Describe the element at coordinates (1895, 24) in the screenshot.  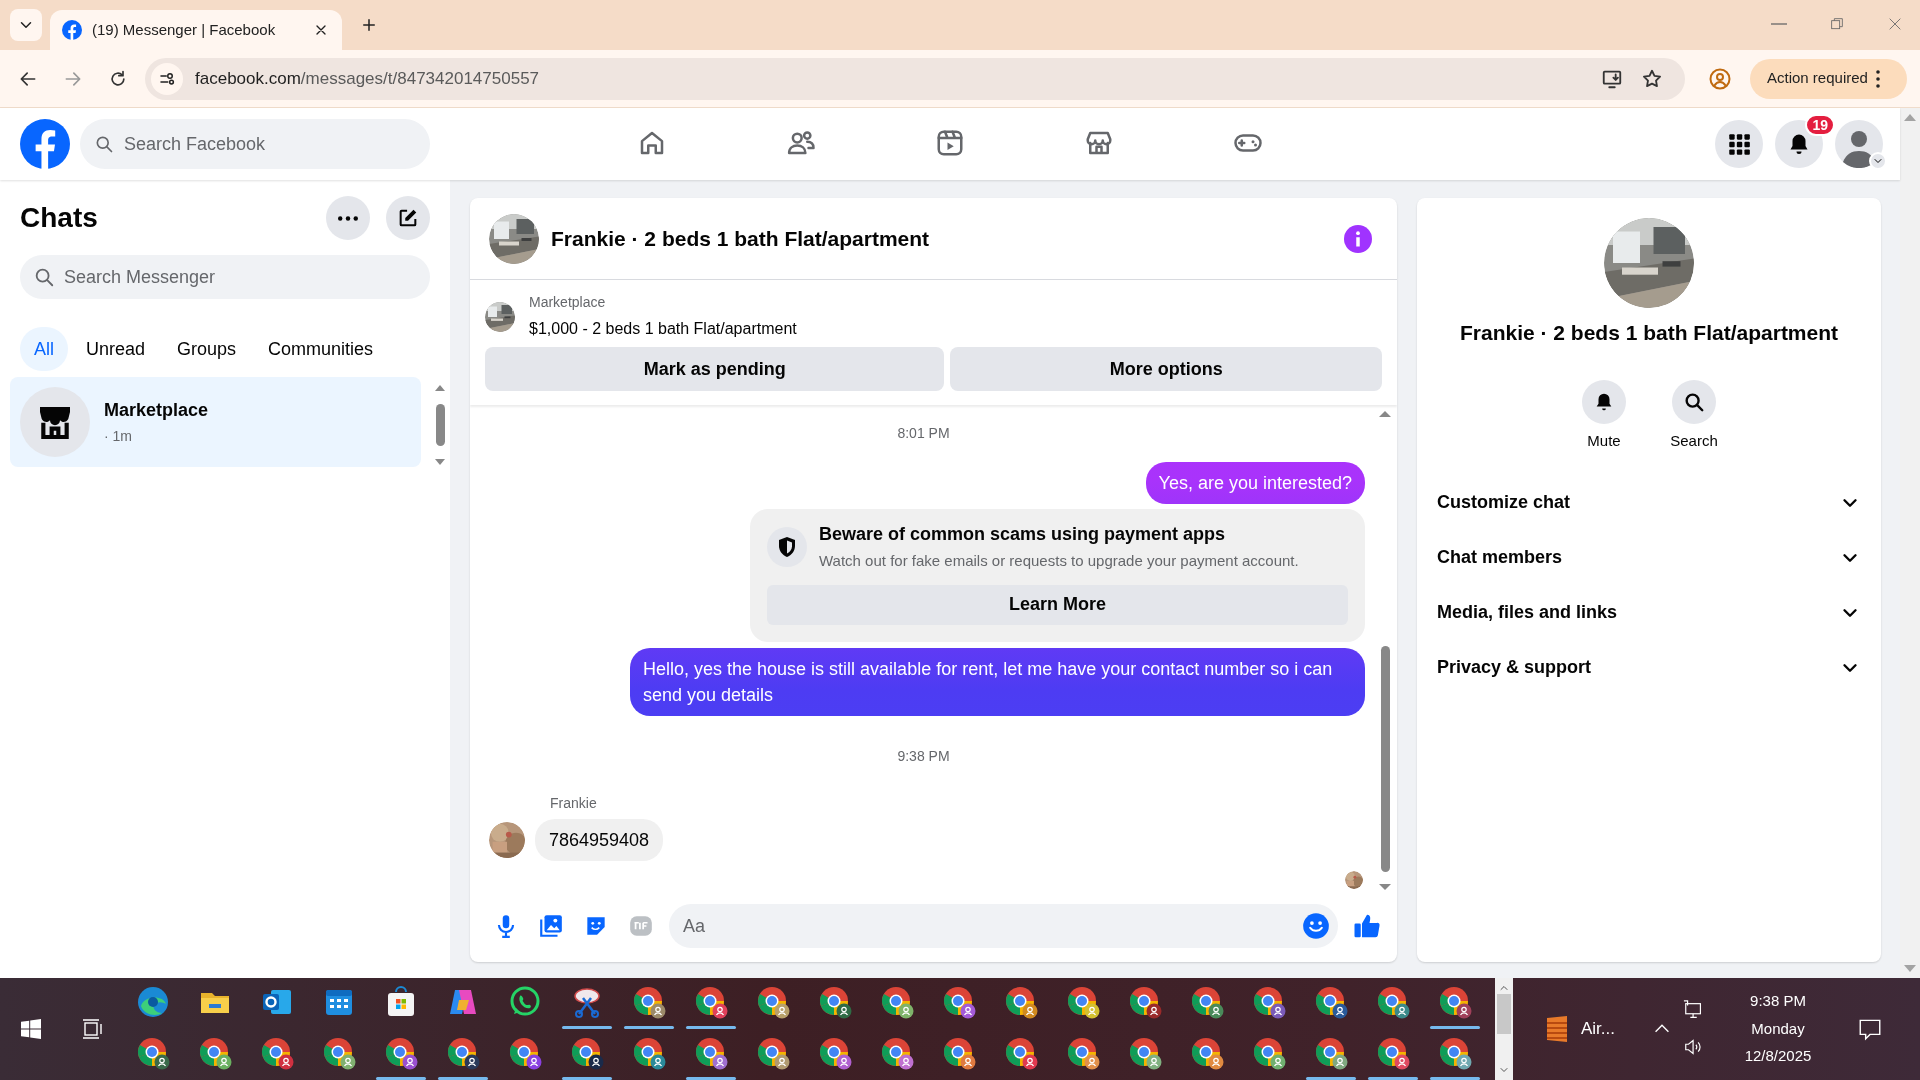
I see `close-icon` at that location.